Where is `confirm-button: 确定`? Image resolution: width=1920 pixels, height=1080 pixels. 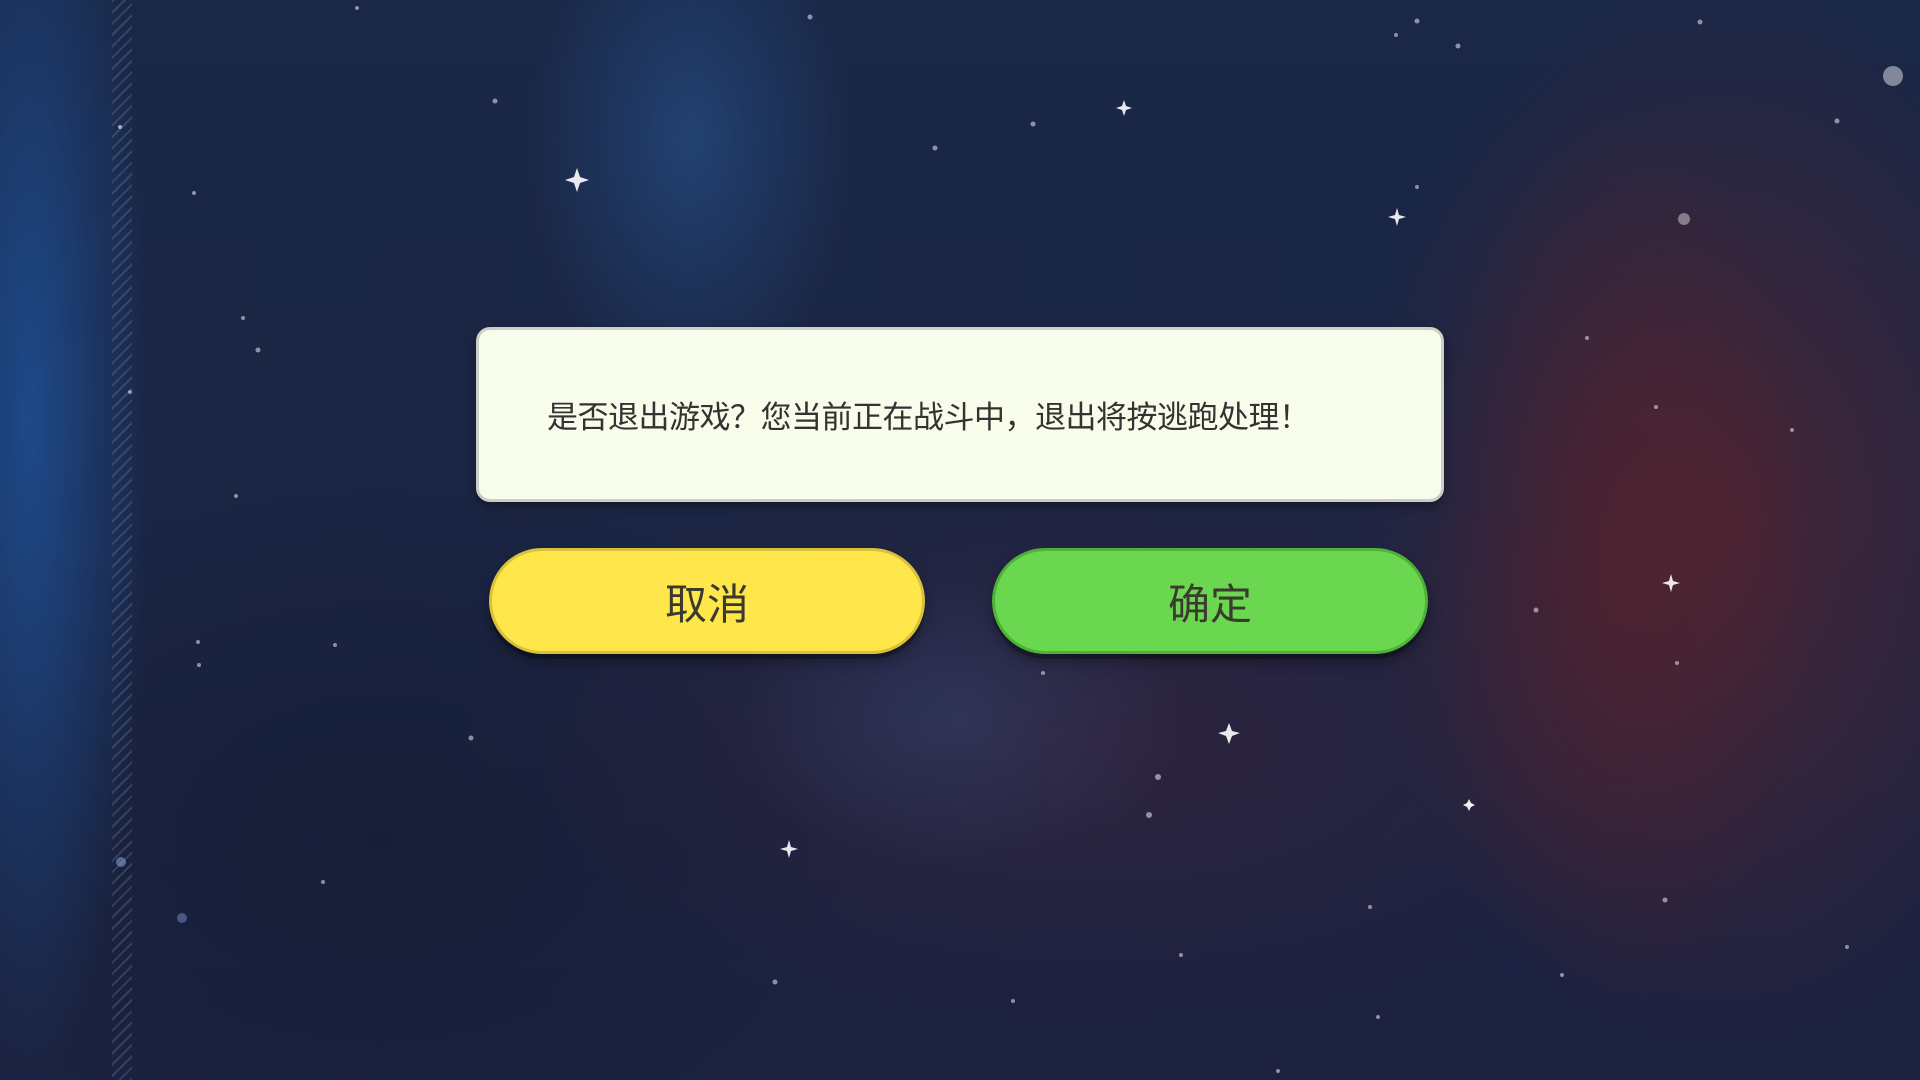
confirm-button: 确定 is located at coordinates (1210, 601).